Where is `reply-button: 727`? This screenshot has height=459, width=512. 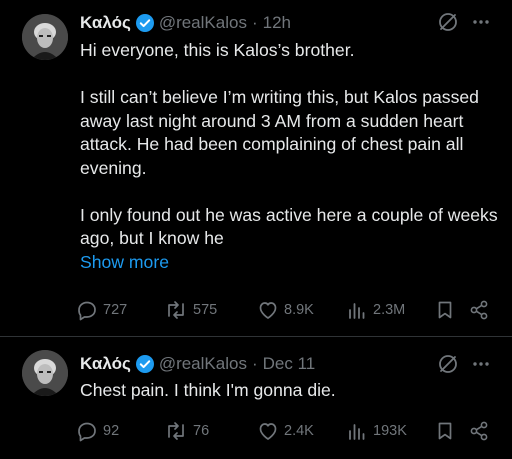 reply-button: 727 is located at coordinates (101, 310).